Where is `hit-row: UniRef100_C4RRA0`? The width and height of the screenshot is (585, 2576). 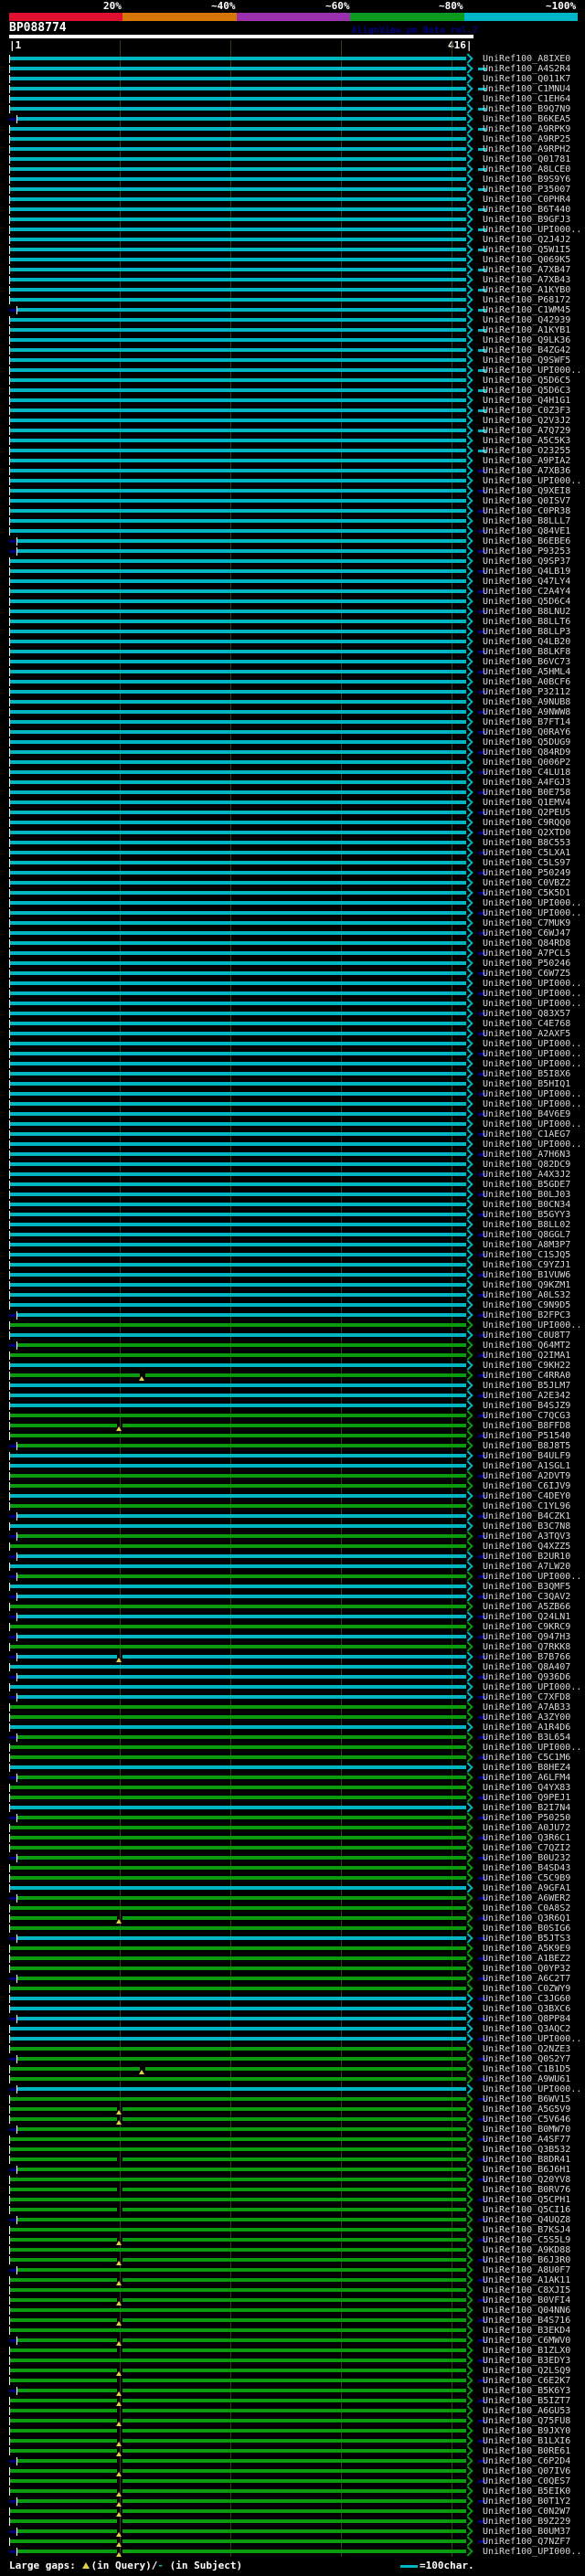 hit-row: UniRef100_C4RRA0 is located at coordinates (293, 1375).